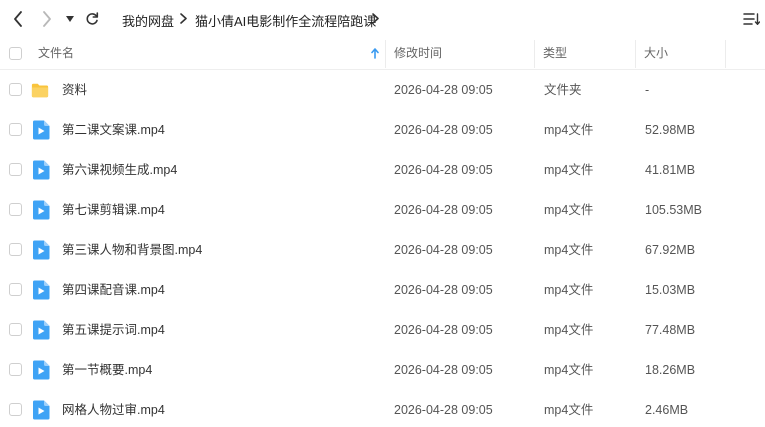 The height and width of the screenshot is (427, 765). What do you see at coordinates (382, 290) in the screenshot?
I see `file-row: 第四课配音课.mp4 2026-04-28 09:05 mp4文件 15.03MB` at bounding box center [382, 290].